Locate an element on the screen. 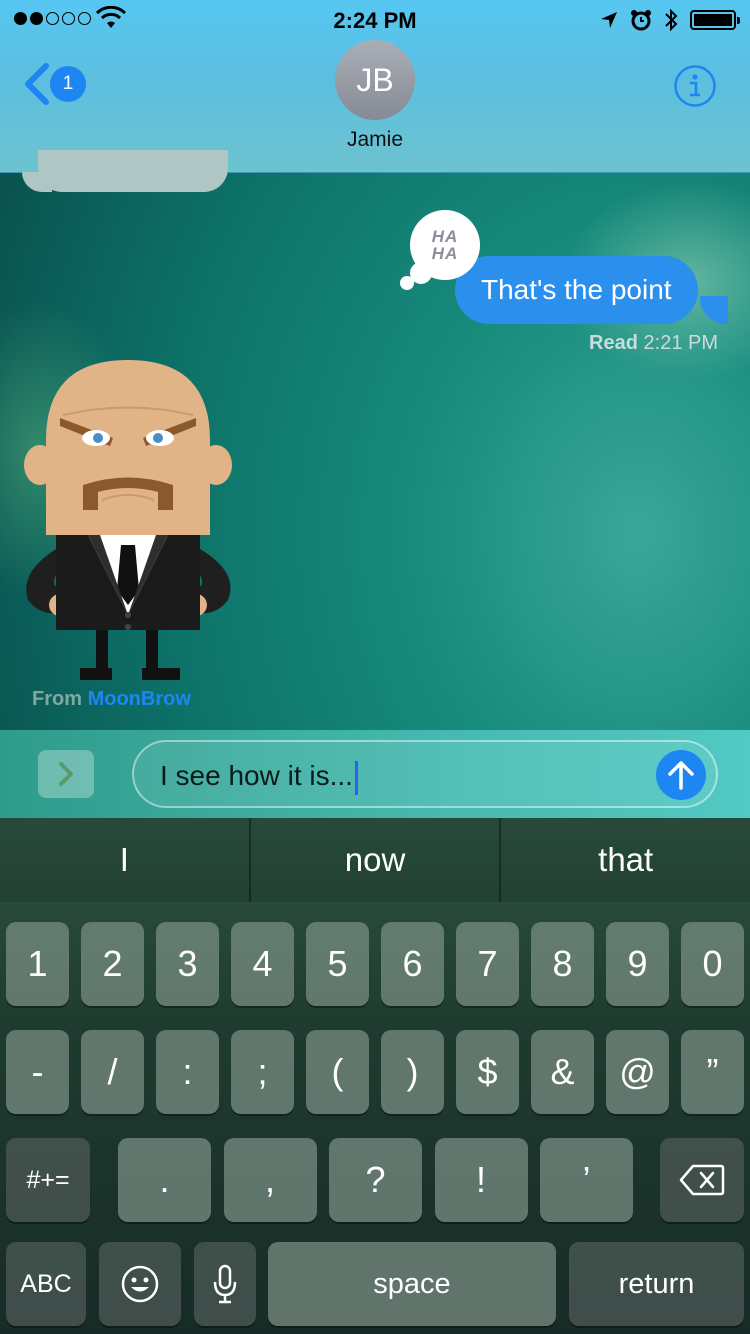  delete-key is located at coordinates (702, 1180).